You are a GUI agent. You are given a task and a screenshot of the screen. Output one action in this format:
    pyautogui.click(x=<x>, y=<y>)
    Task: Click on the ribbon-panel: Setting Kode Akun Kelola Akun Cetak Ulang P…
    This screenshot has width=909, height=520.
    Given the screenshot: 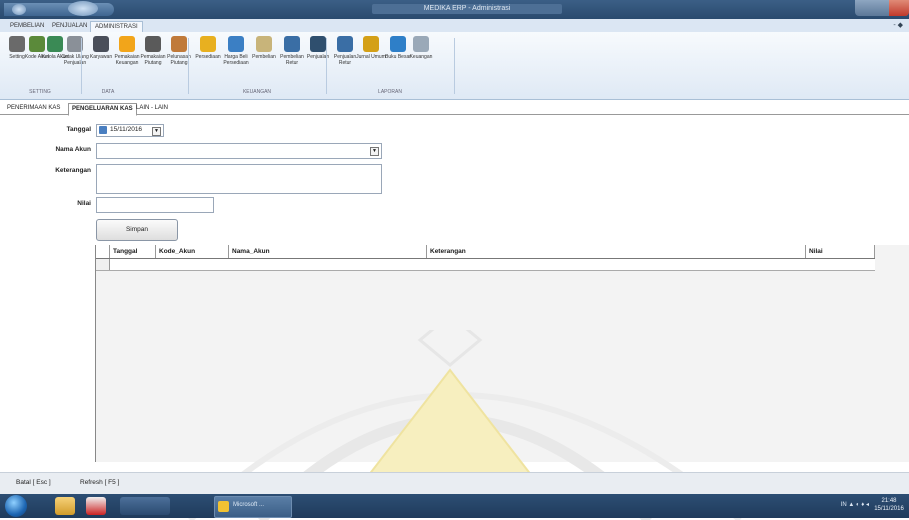 What is the action you would take?
    pyautogui.click(x=454, y=66)
    